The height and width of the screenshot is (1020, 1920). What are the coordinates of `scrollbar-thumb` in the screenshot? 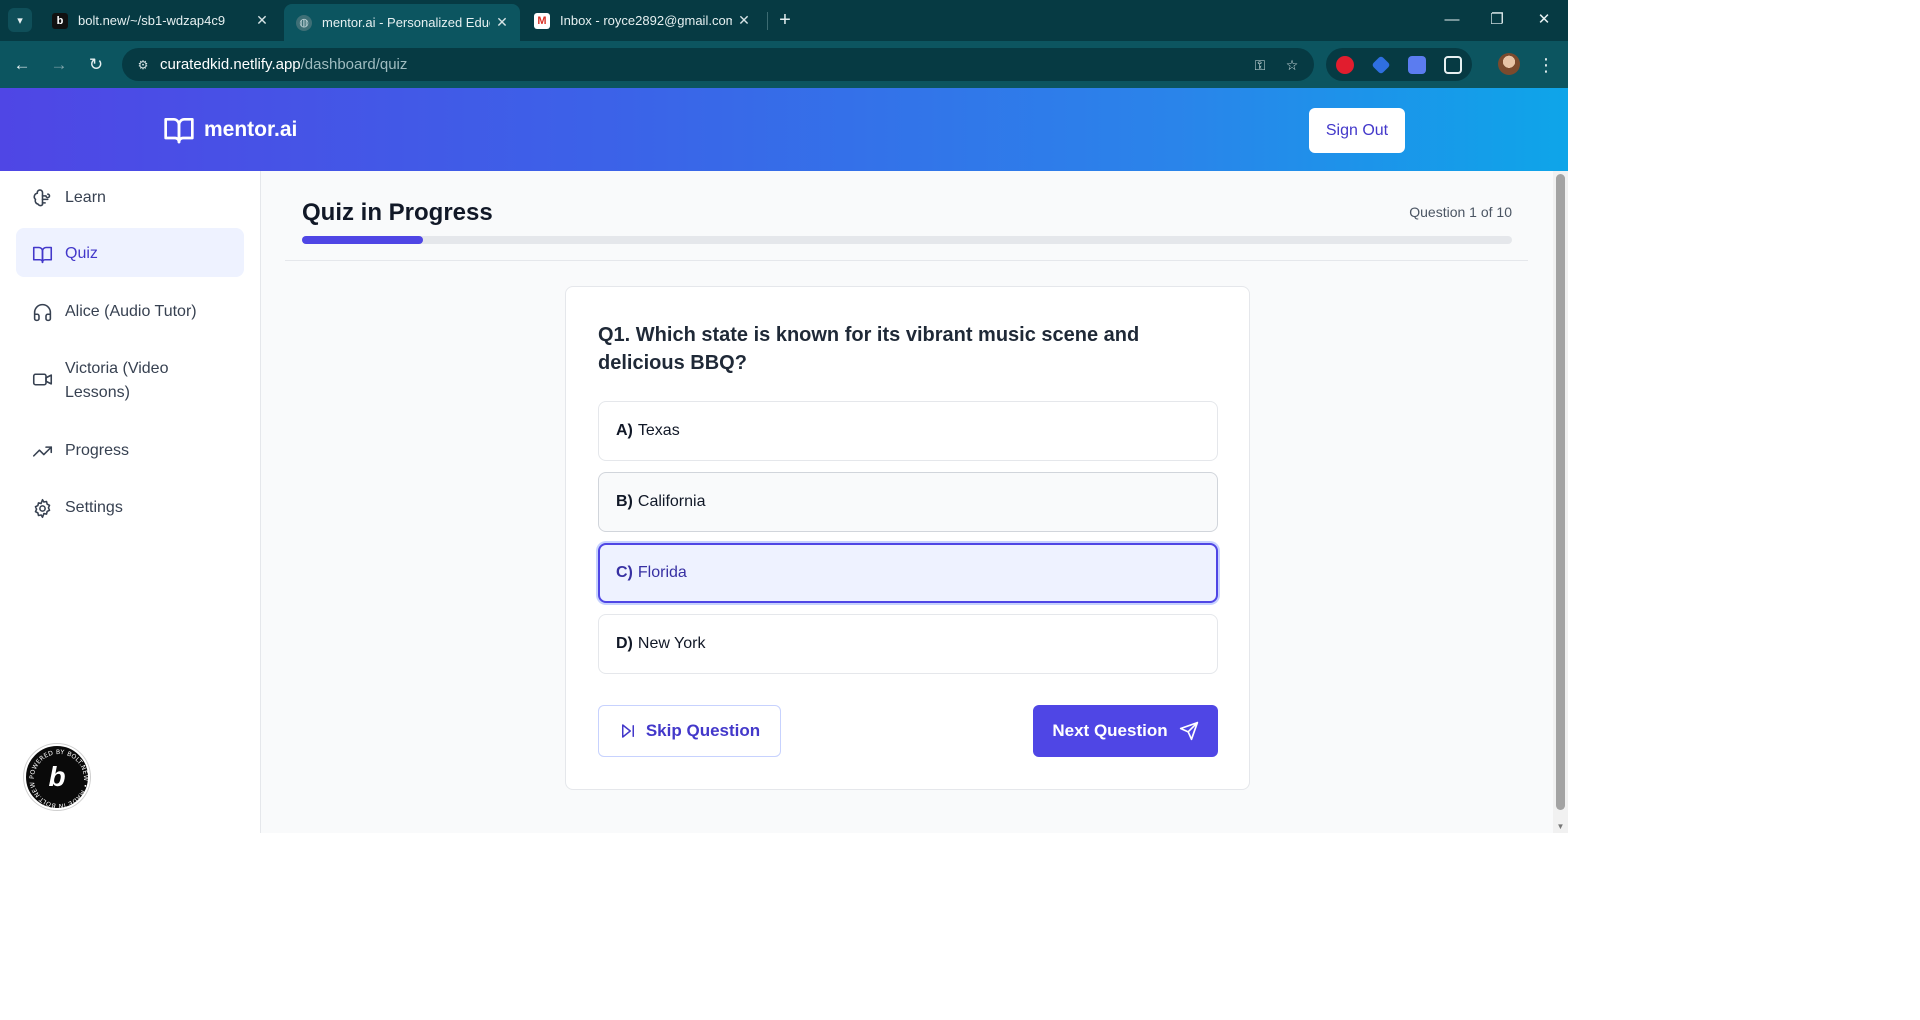 It's located at (1560, 492).